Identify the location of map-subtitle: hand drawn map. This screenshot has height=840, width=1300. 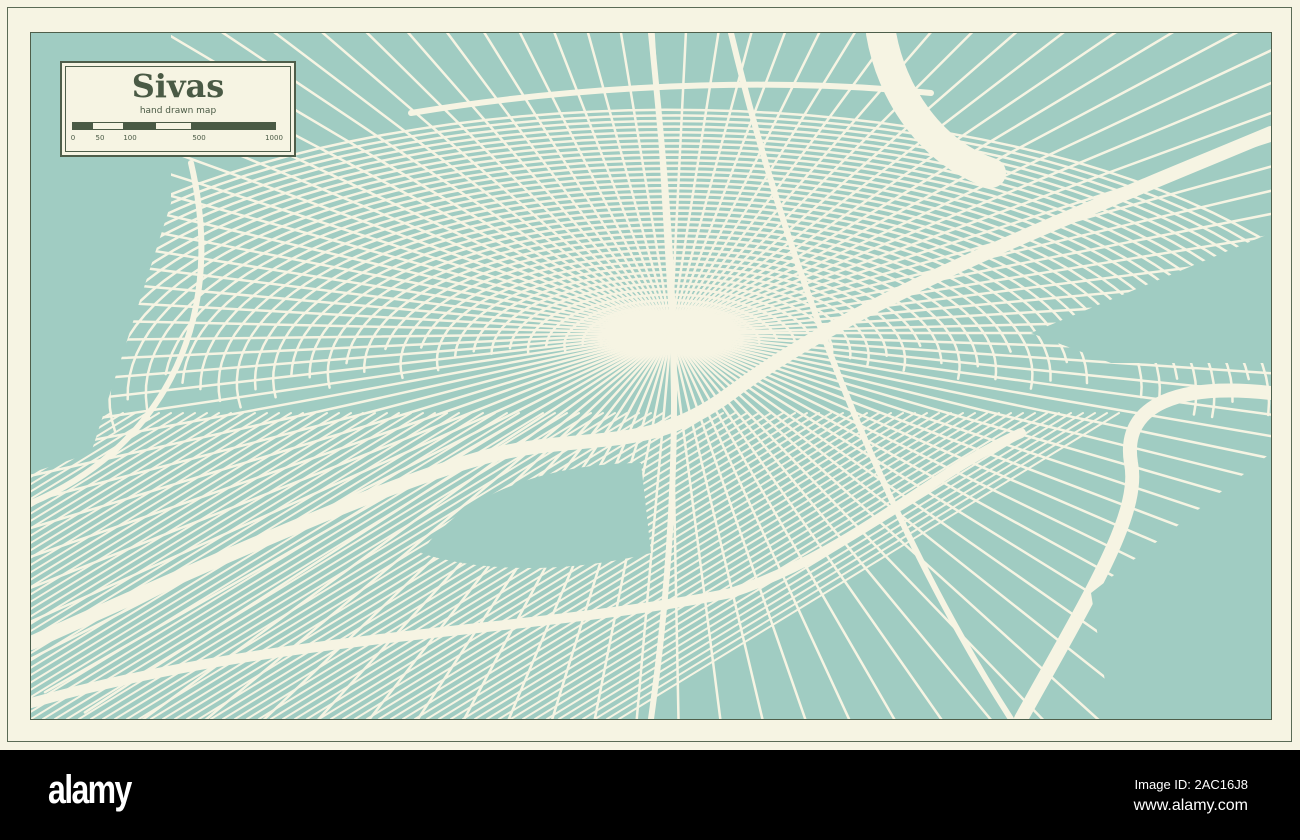
(178, 111).